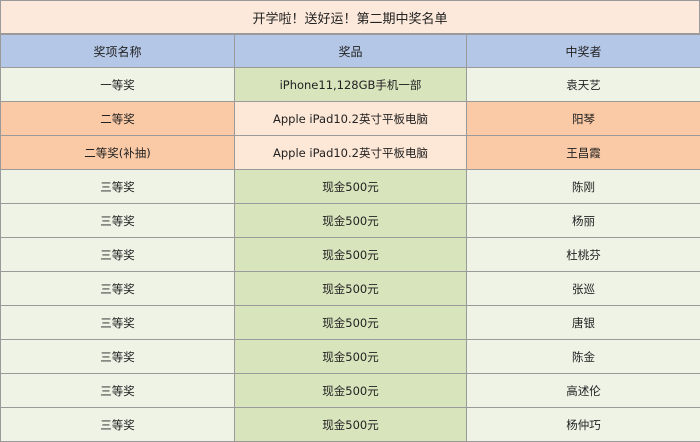 The height and width of the screenshot is (442, 700). I want to click on table-row: 三等奖 现金500元 高述伦, so click(350, 390).